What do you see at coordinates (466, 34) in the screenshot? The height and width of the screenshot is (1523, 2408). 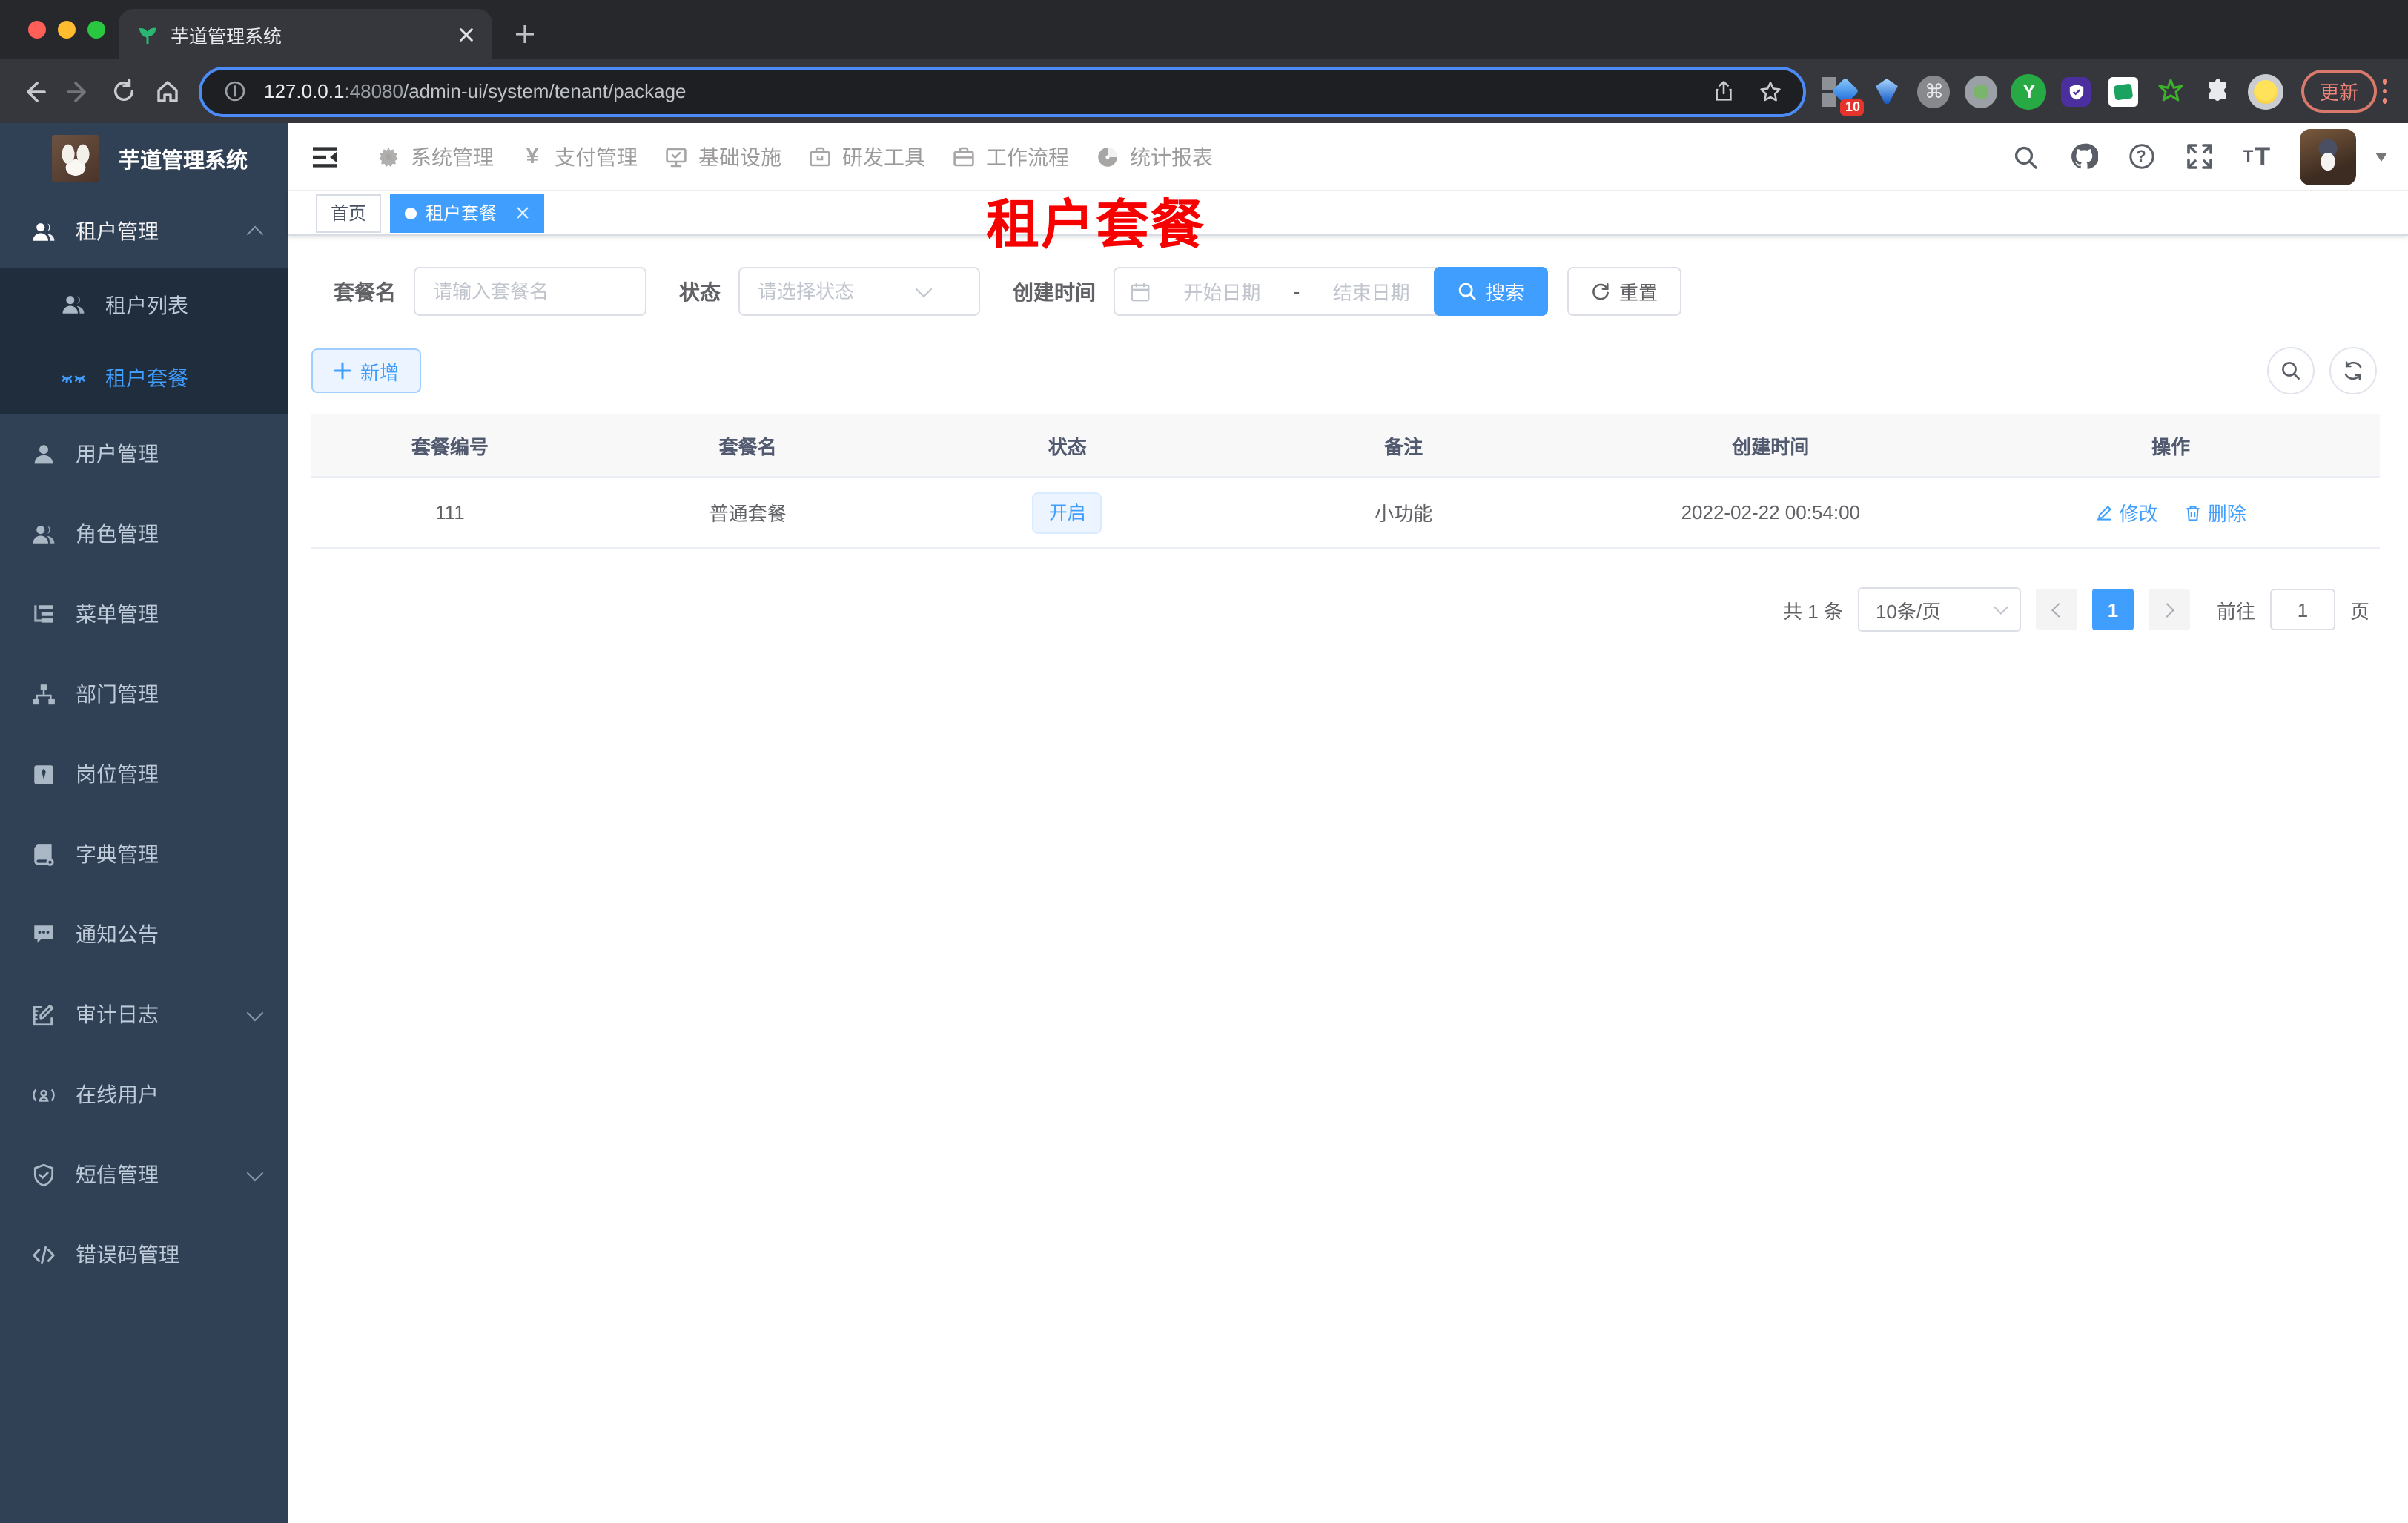 I see `tab-close-icon` at bounding box center [466, 34].